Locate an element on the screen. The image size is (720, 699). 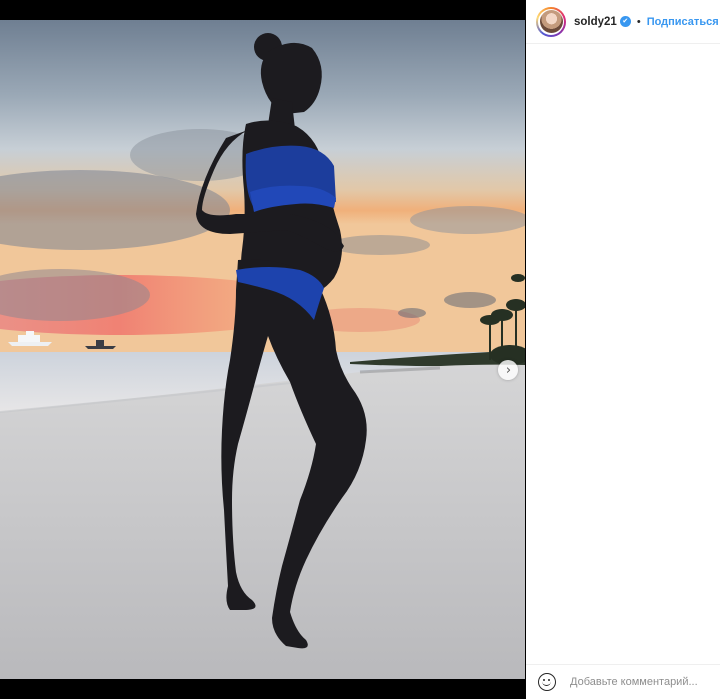
comment-bar is located at coordinates (623, 681).